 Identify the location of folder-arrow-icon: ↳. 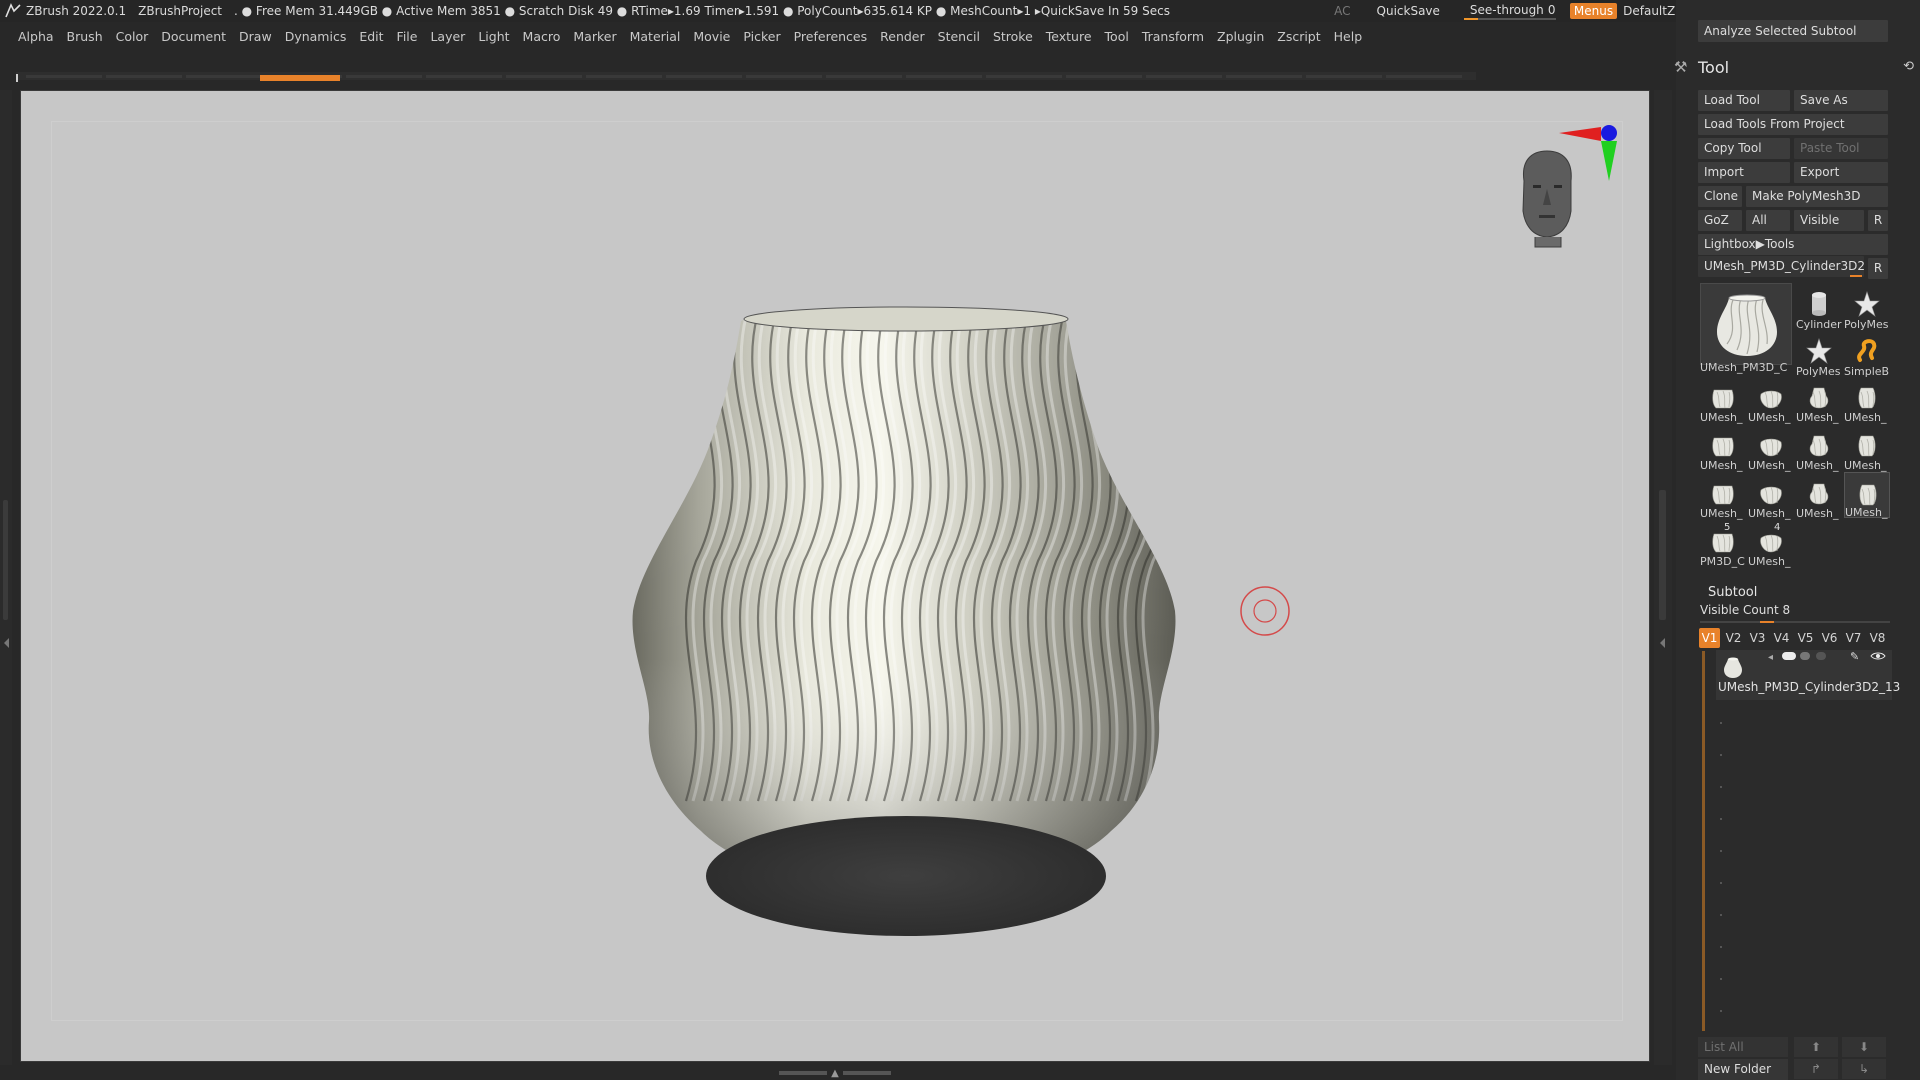
(1864, 1069).